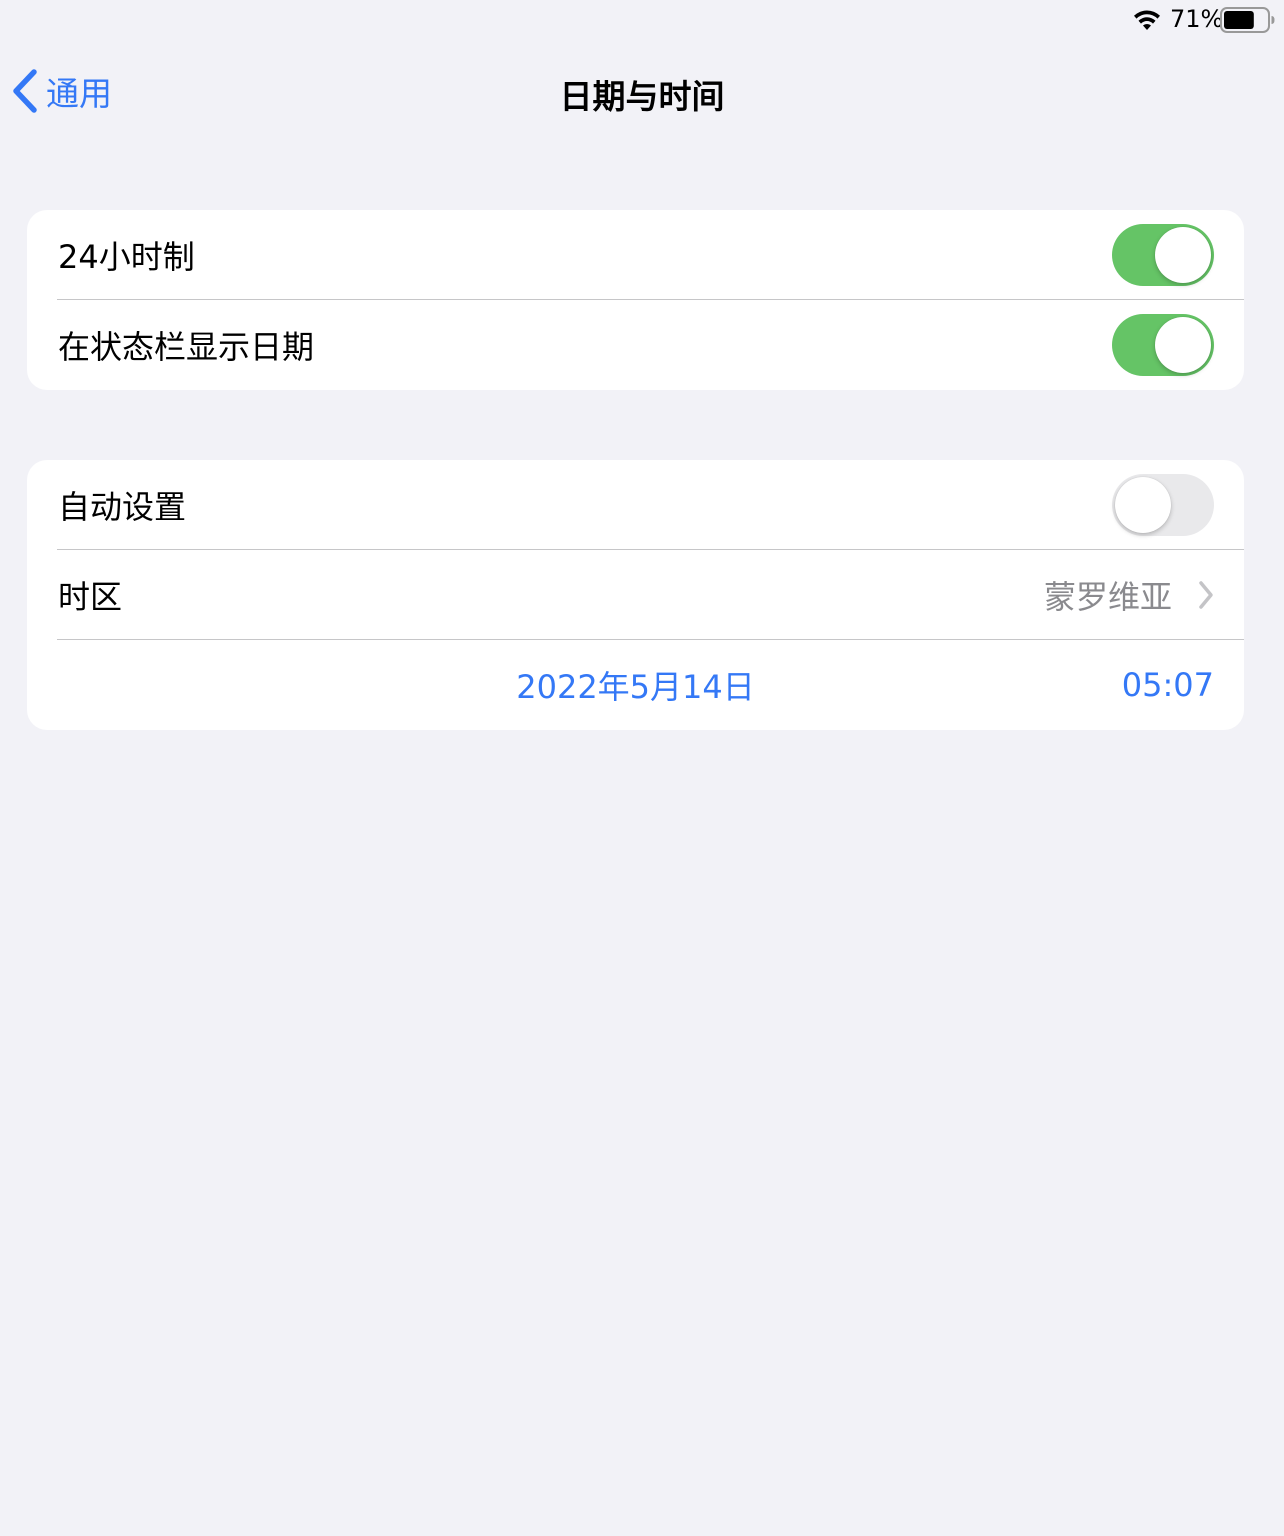  What do you see at coordinates (186, 347) in the screenshot?
I see `row-label-show-date-in-status-bar: 在状态栏显示日期` at bounding box center [186, 347].